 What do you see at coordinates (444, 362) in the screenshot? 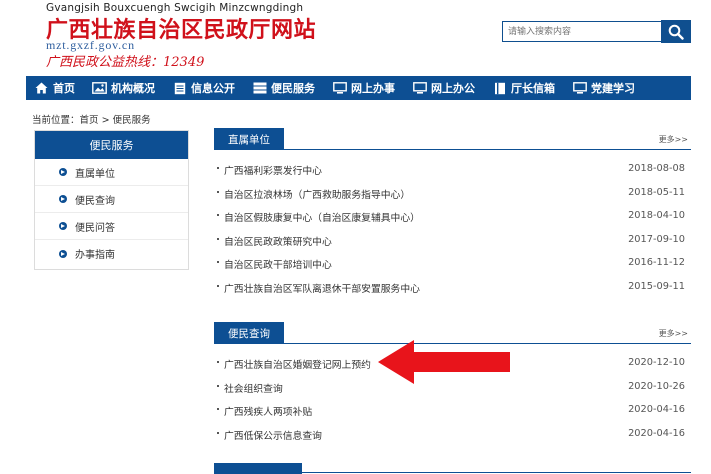
I see `red-arrow-annotation` at bounding box center [444, 362].